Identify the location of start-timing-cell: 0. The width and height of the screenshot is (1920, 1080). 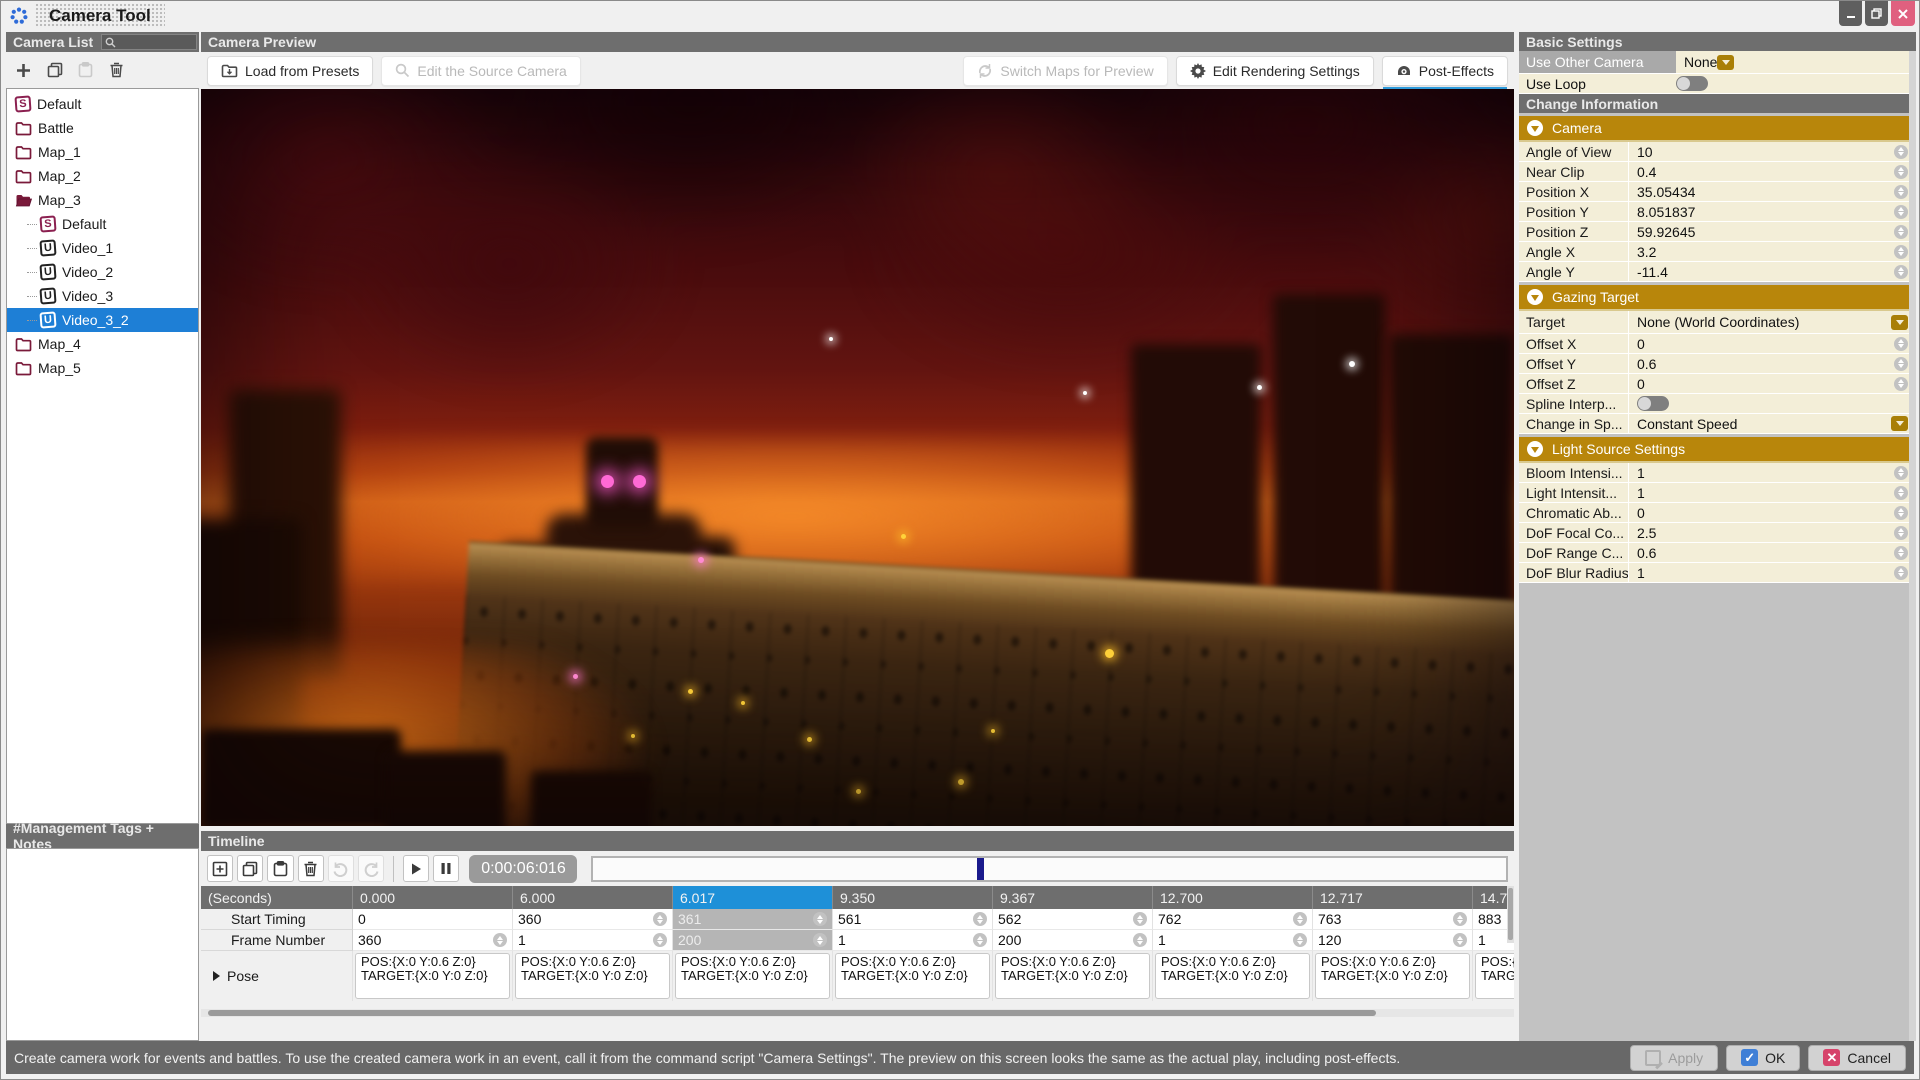
(433, 919).